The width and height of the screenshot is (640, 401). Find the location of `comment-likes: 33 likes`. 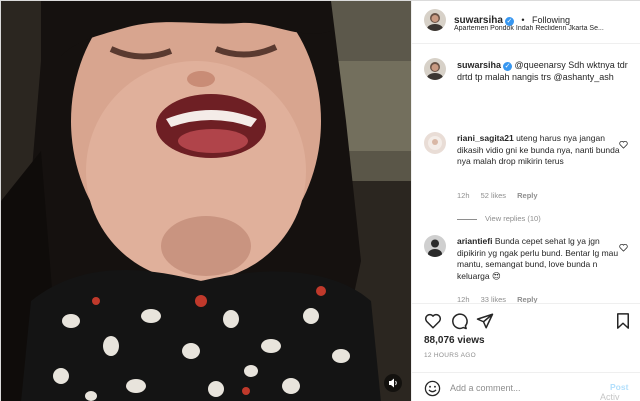

comment-likes: 33 likes is located at coordinates (493, 299).